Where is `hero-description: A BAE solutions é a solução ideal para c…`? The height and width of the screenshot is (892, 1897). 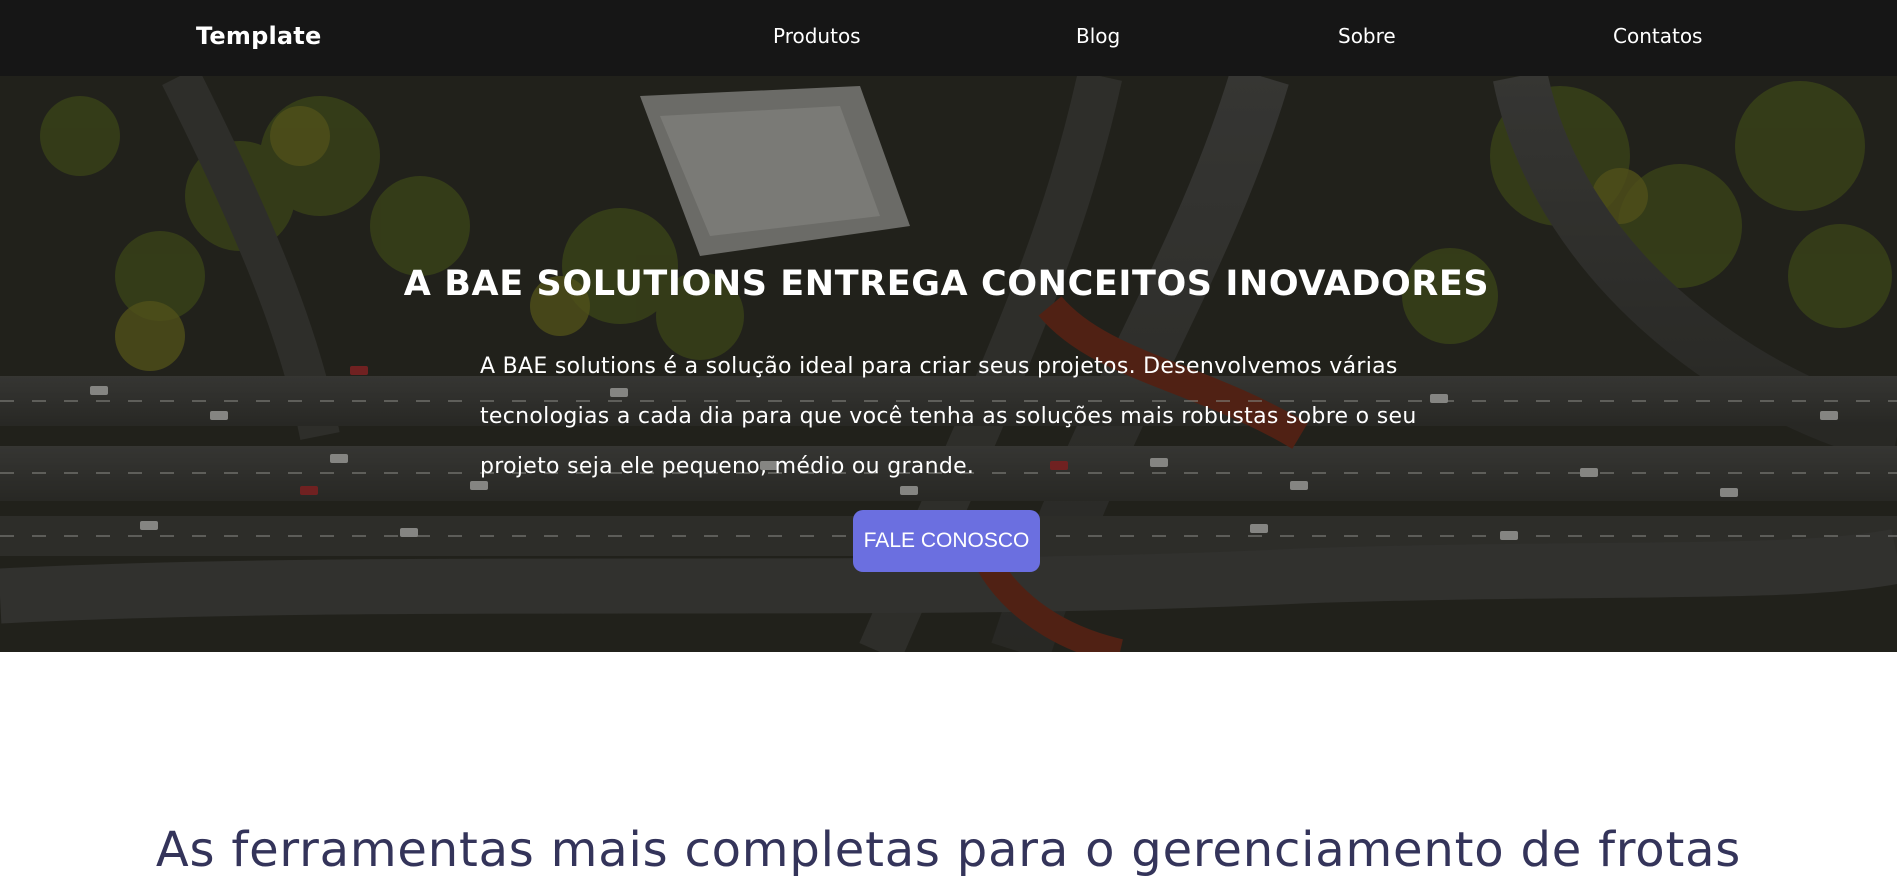 hero-description: A BAE solutions é a solução ideal para c… is located at coordinates (948, 416).